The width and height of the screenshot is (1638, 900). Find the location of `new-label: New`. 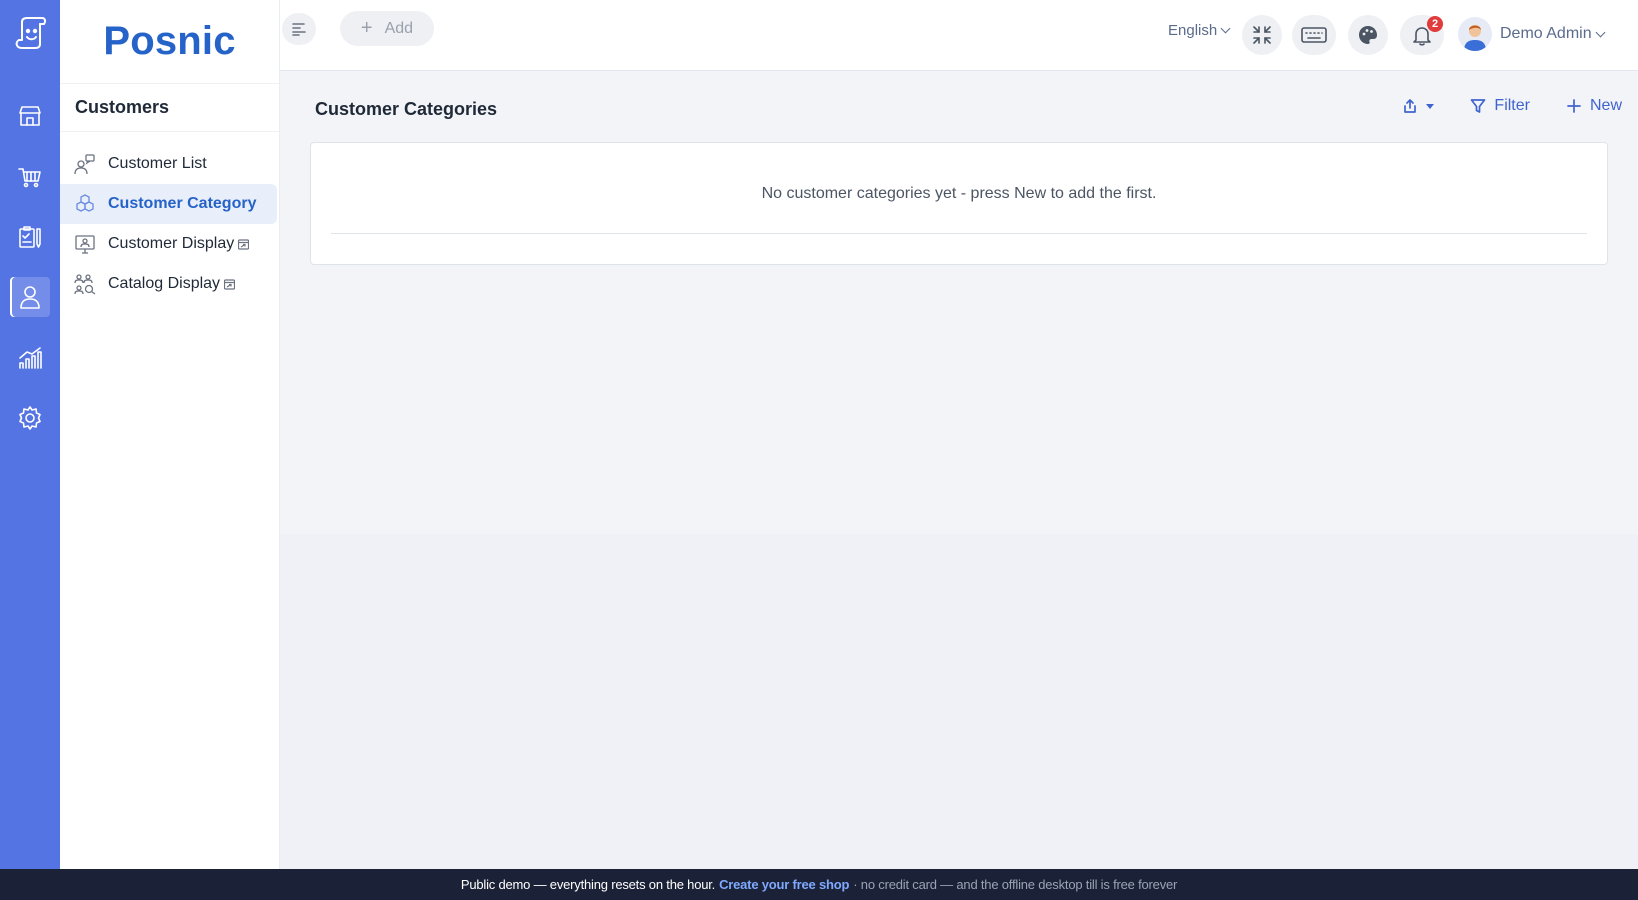

new-label: New is located at coordinates (1605, 105).